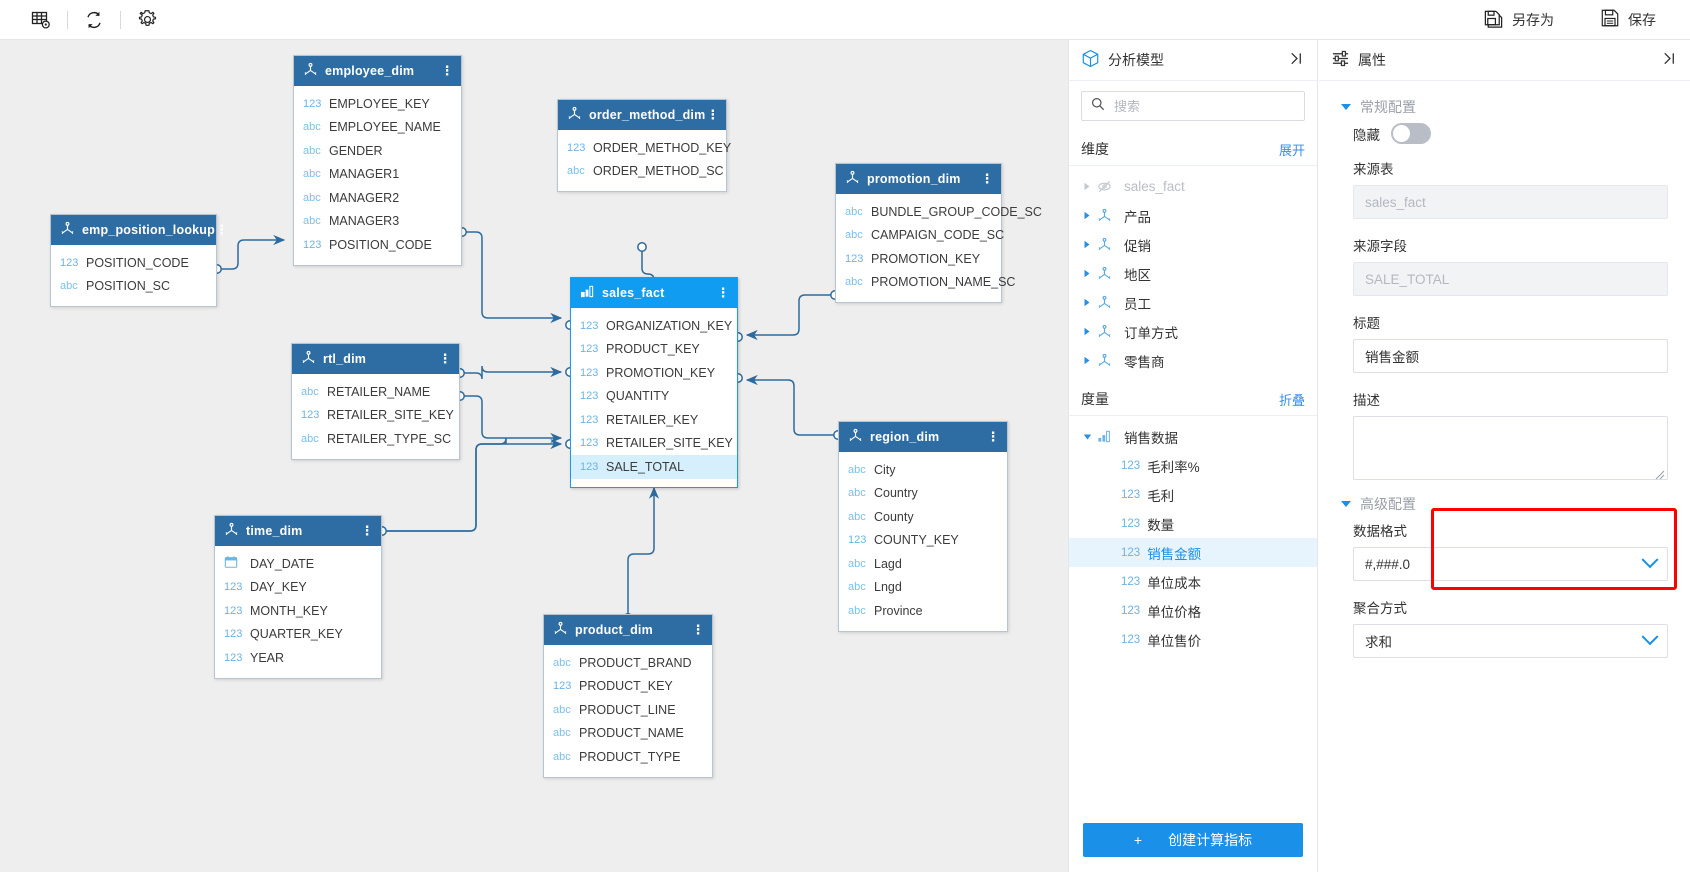 This screenshot has width=1690, height=872. What do you see at coordinates (377, 128) in the screenshot?
I see `table-field-row: abc EMPLOYEE_NAME` at bounding box center [377, 128].